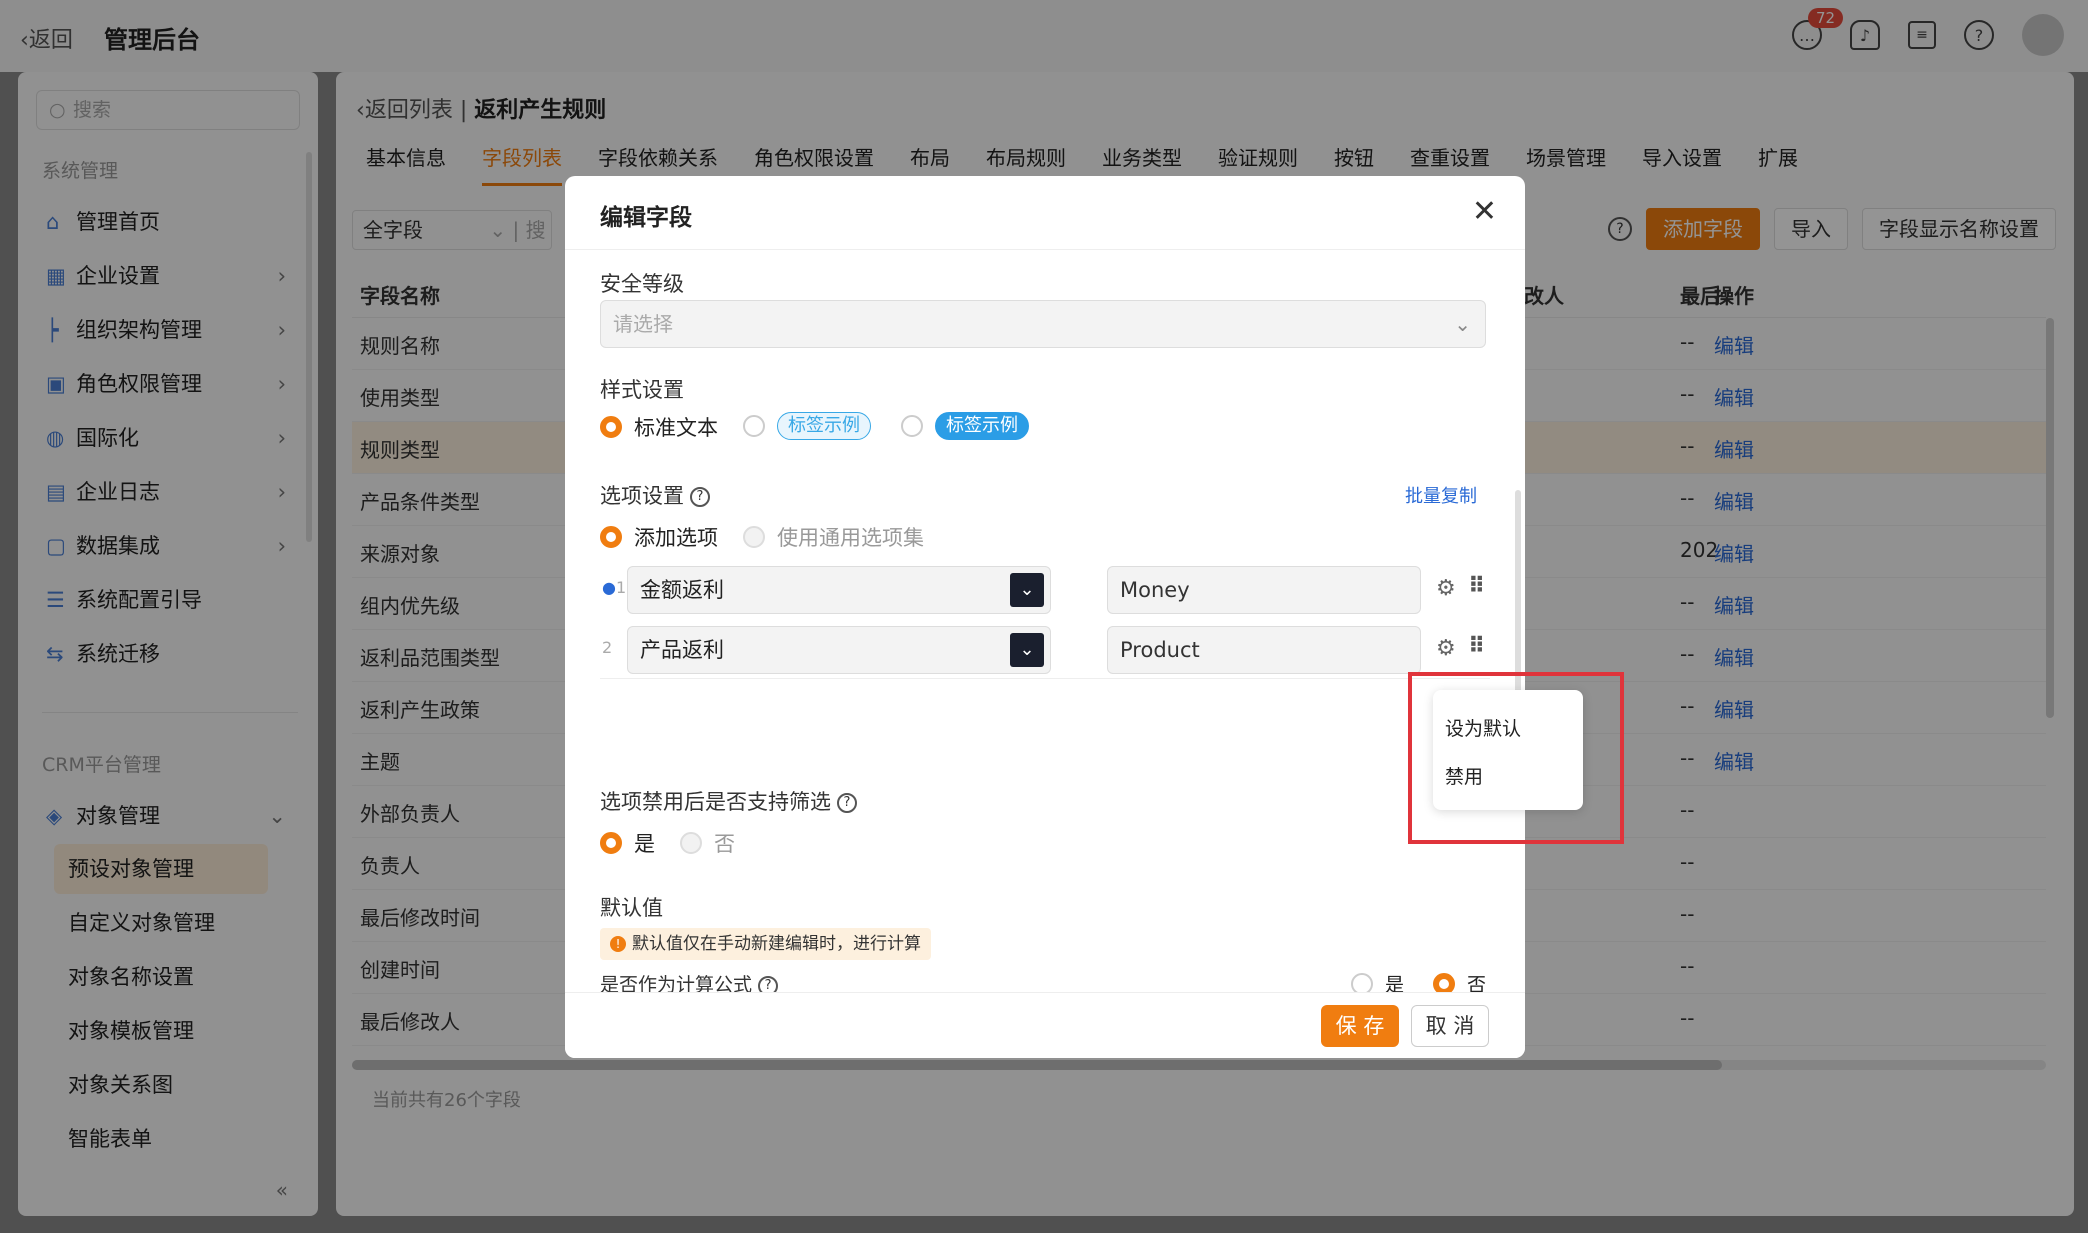 This screenshot has width=2088, height=1233. Describe the element at coordinates (1450, 1026) in the screenshot. I see `cancel-button: 取 消` at that location.